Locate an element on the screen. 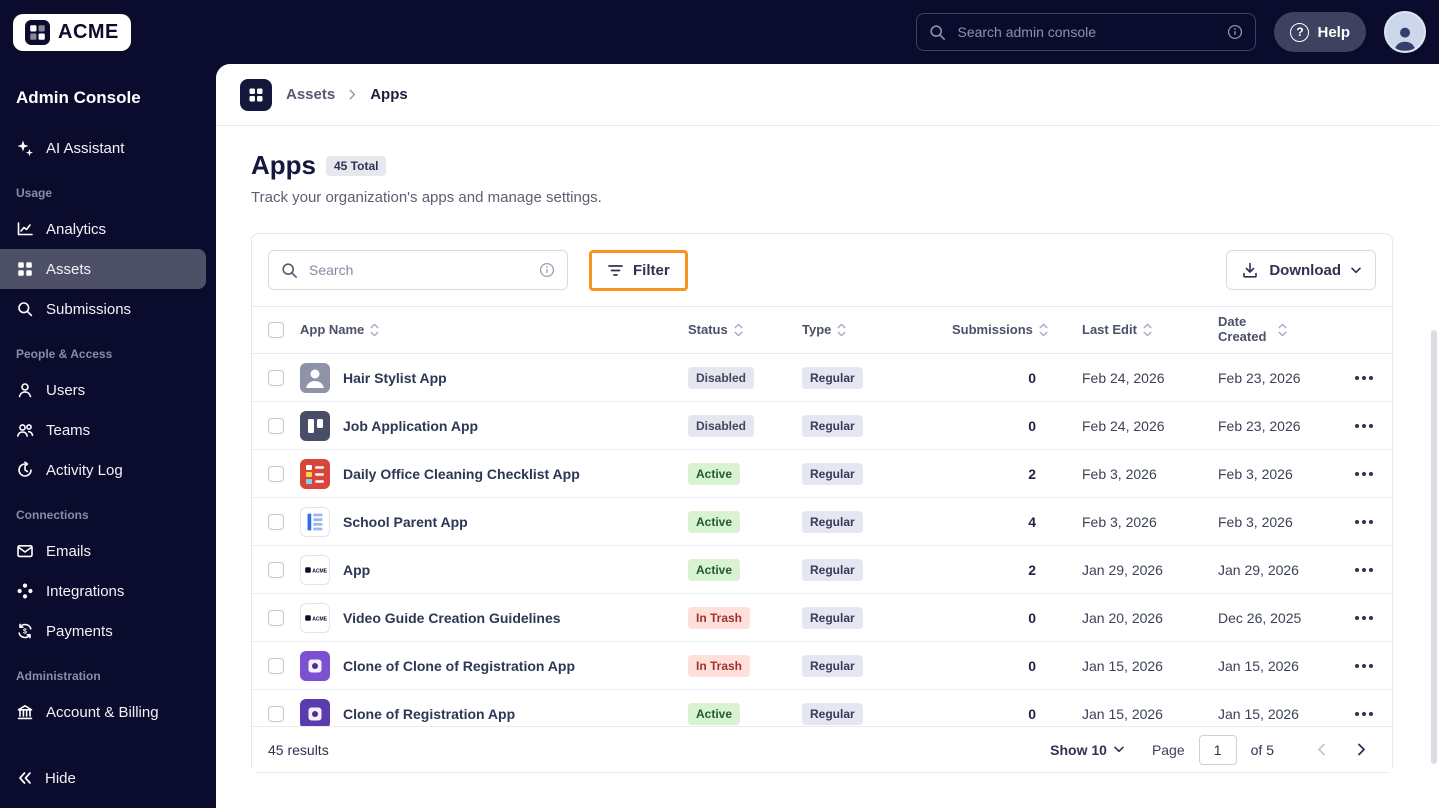 The width and height of the screenshot is (1439, 808). app-icon: ACME is located at coordinates (315, 569).